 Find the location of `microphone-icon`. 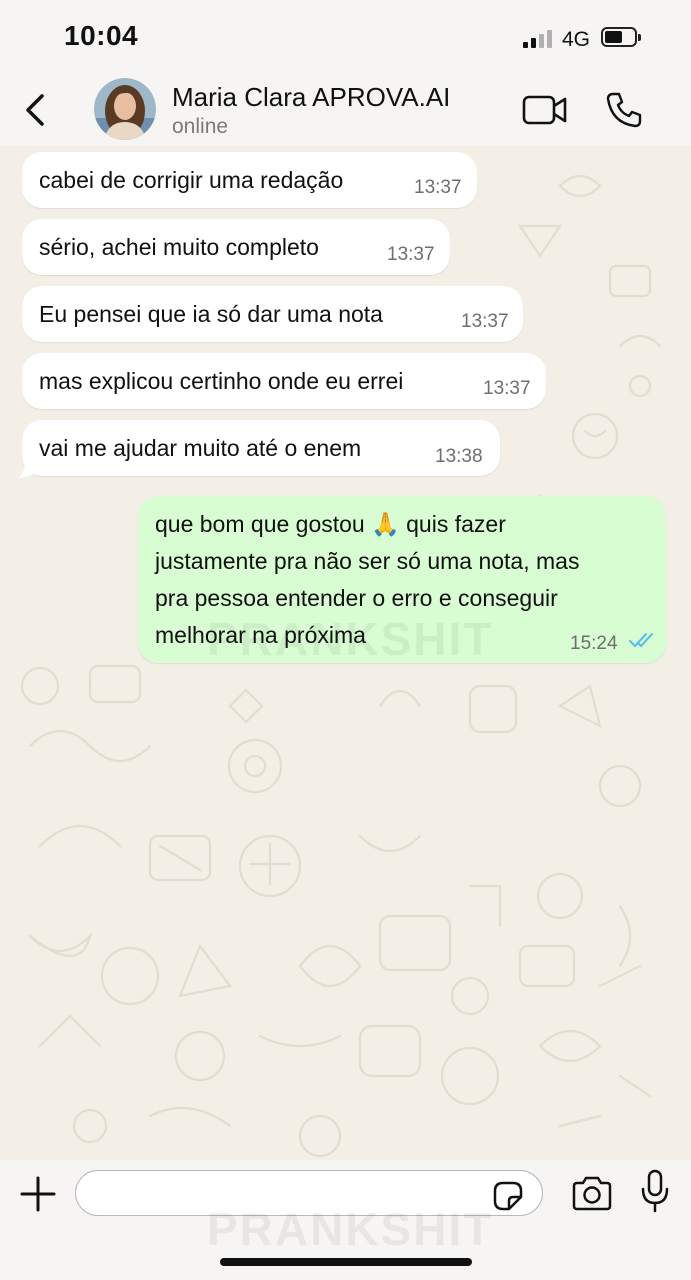

microphone-icon is located at coordinates (655, 1191).